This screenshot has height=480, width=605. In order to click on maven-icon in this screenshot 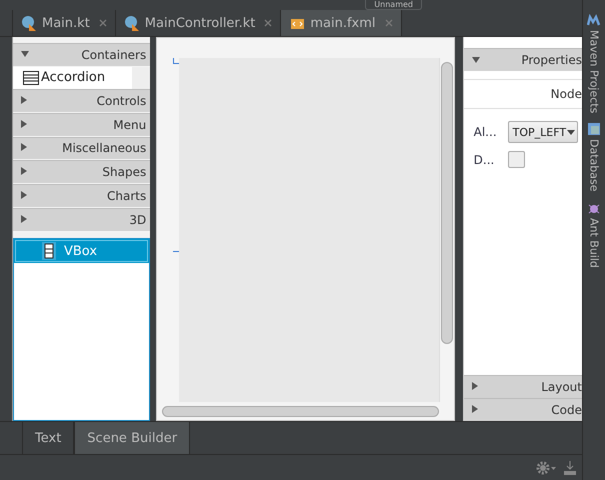, I will do `click(594, 20)`.